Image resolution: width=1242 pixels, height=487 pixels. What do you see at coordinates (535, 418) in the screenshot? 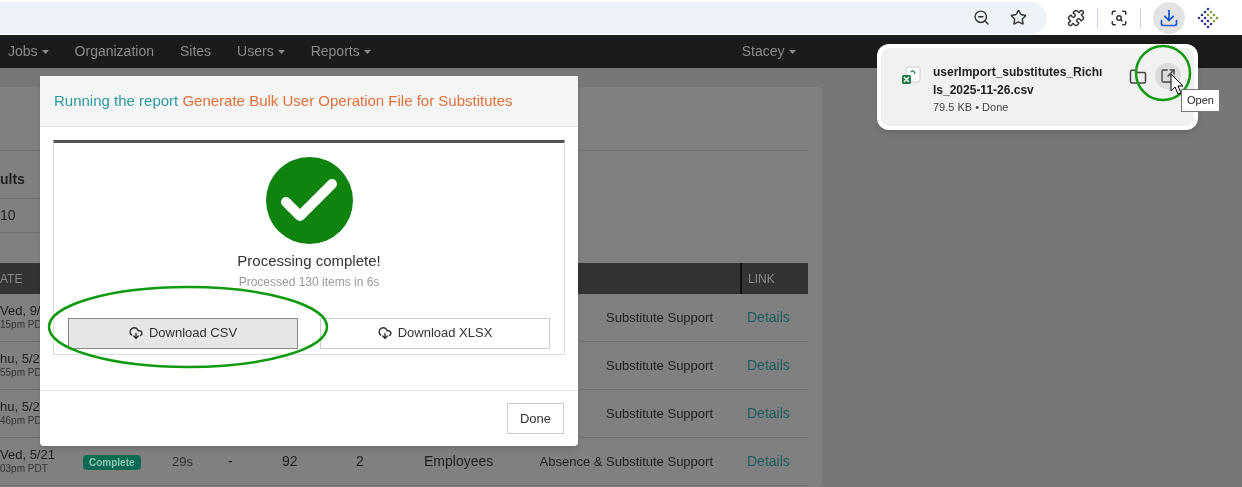
I see `done-button: Done` at bounding box center [535, 418].